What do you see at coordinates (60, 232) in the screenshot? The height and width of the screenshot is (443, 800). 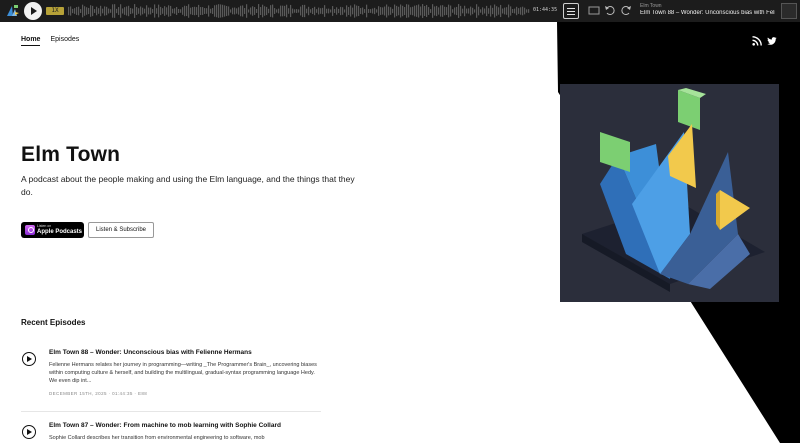 I see `apple-podcasts-label: Apple Podcasts` at bounding box center [60, 232].